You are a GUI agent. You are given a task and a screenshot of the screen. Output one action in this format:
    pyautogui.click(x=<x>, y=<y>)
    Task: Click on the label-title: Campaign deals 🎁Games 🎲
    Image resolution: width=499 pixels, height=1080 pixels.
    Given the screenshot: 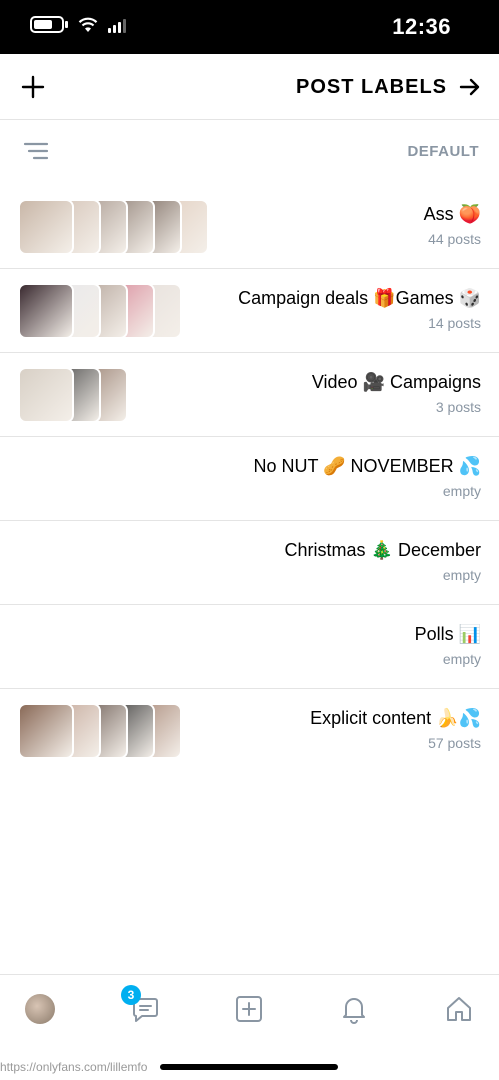 What is the action you would take?
    pyautogui.click(x=359, y=298)
    